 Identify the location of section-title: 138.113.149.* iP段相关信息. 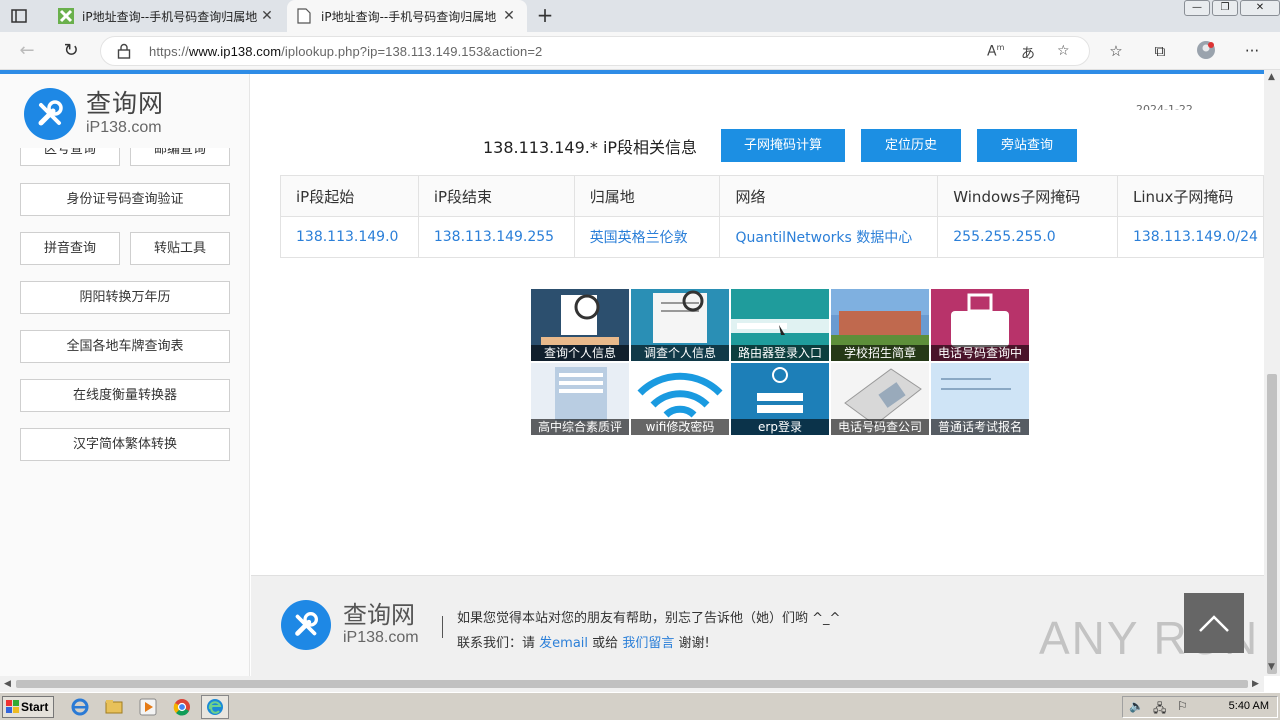
(590, 147).